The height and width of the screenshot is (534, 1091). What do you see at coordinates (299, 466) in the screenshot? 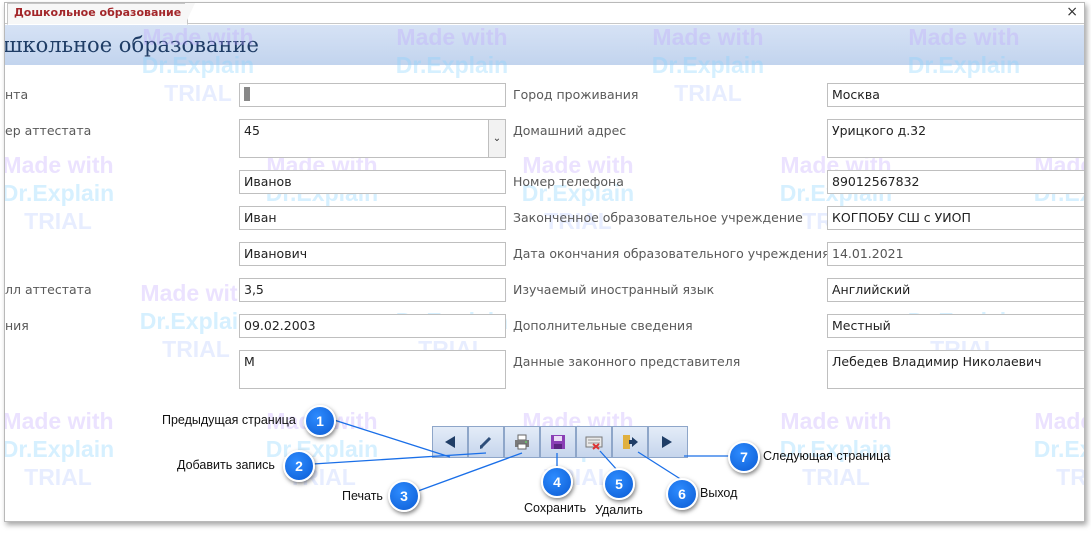
I see `callout-2: 2` at bounding box center [299, 466].